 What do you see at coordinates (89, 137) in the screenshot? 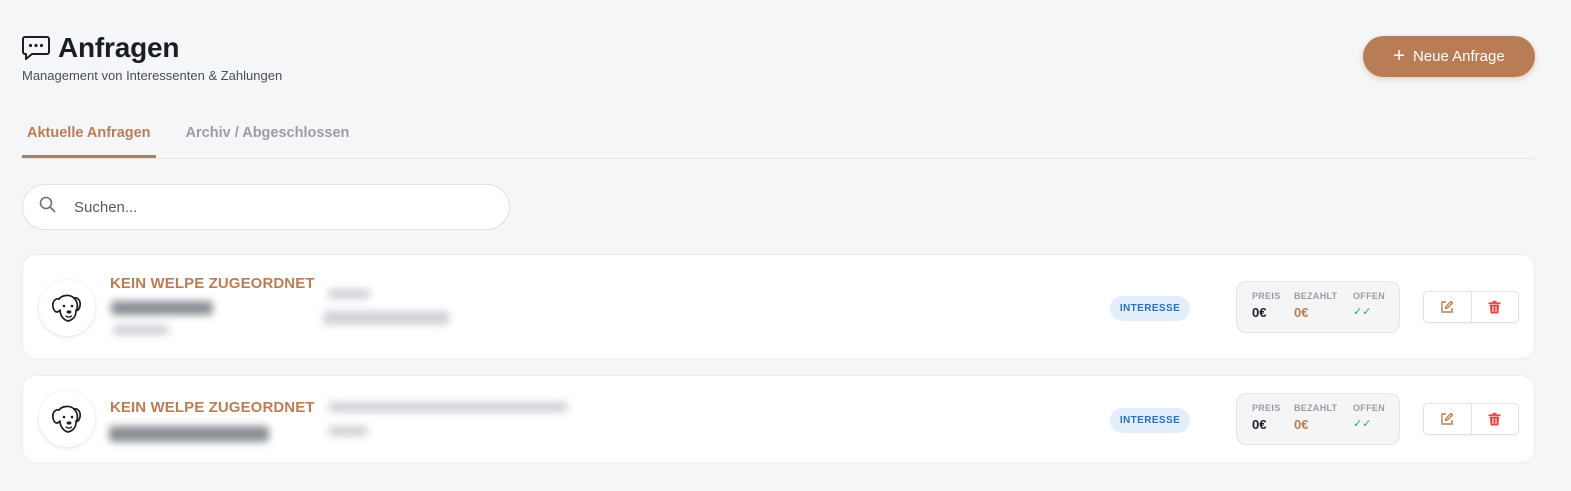
I see `tab-current-requests: Aktuelle Anfragen` at bounding box center [89, 137].